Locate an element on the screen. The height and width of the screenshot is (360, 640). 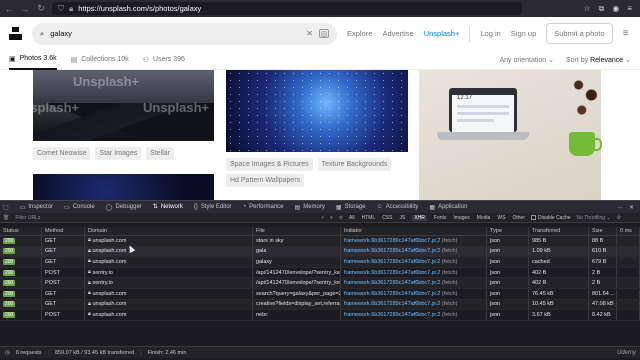
reload-icon: ↻ is located at coordinates (41, 8).